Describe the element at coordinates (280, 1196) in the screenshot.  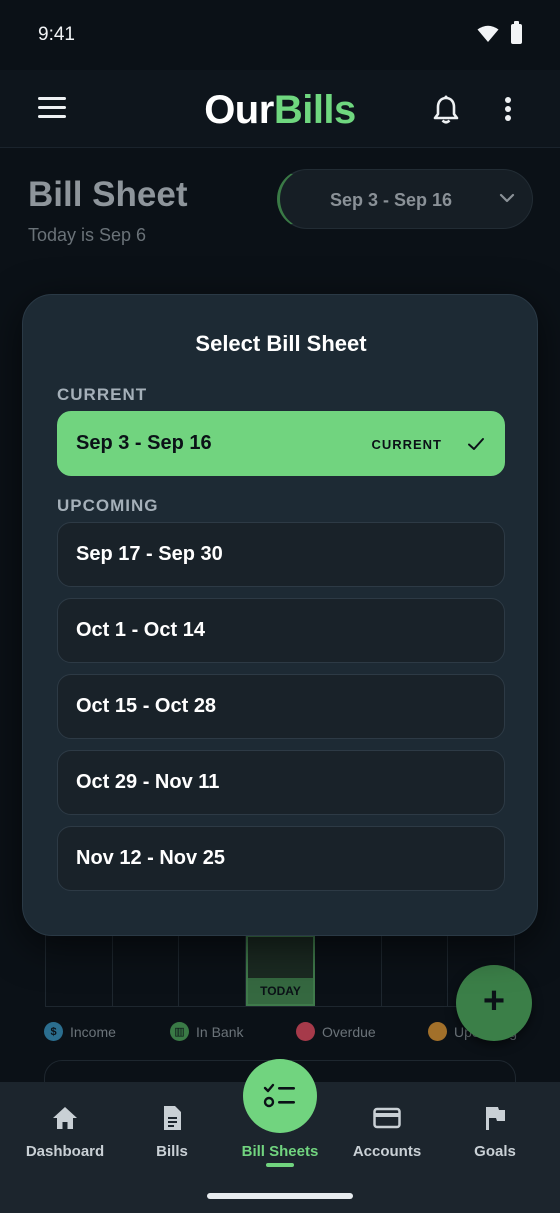
I see `home-indicator` at that location.